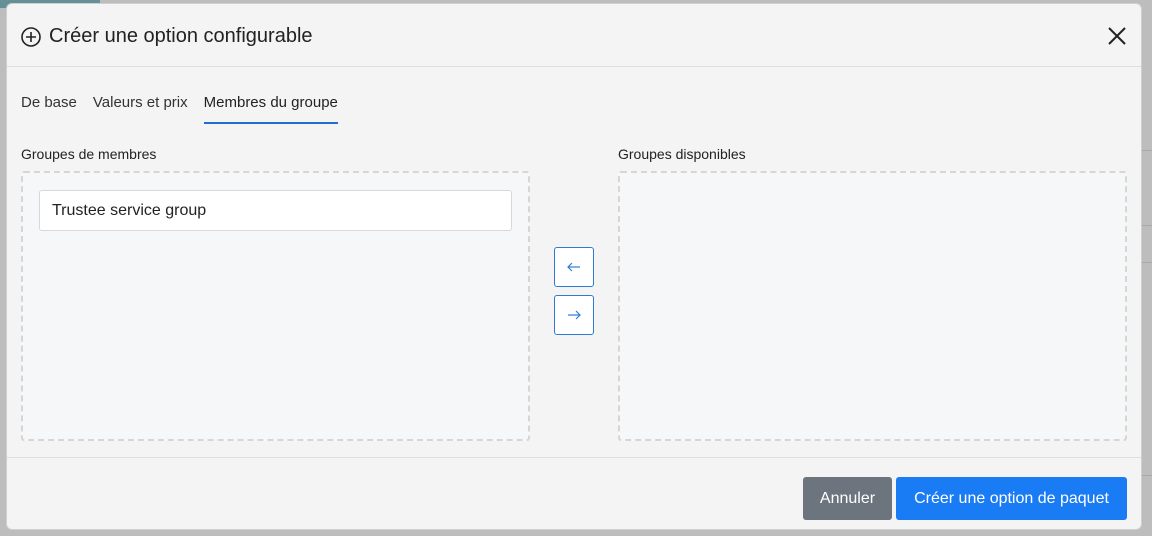 The height and width of the screenshot is (536, 1152). I want to click on list-item: Trustee service group, so click(275, 210).